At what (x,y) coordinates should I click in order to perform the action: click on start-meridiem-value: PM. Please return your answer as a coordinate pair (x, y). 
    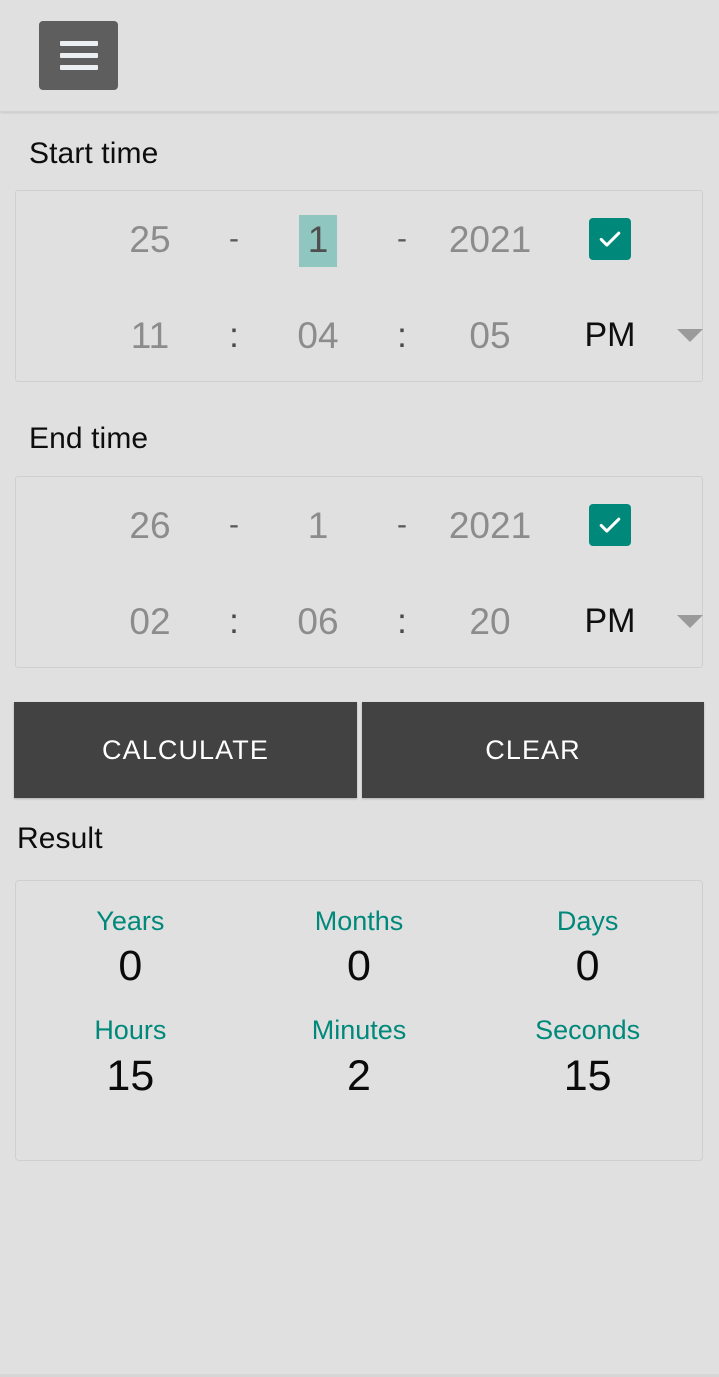
    Looking at the image, I should click on (610, 335).